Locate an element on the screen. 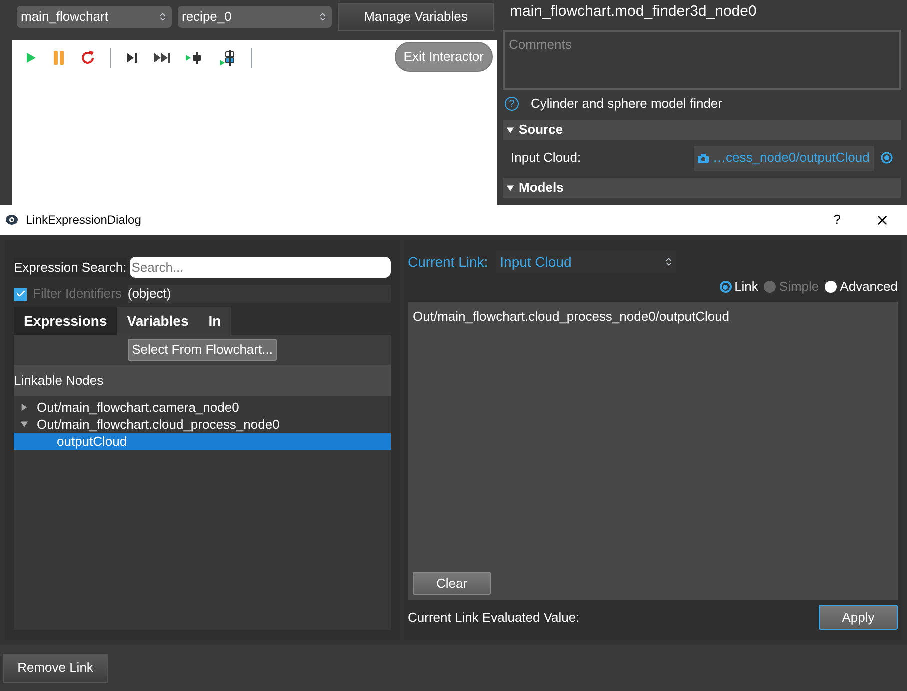 The width and height of the screenshot is (907, 691). eye-logo-icon is located at coordinates (12, 220).